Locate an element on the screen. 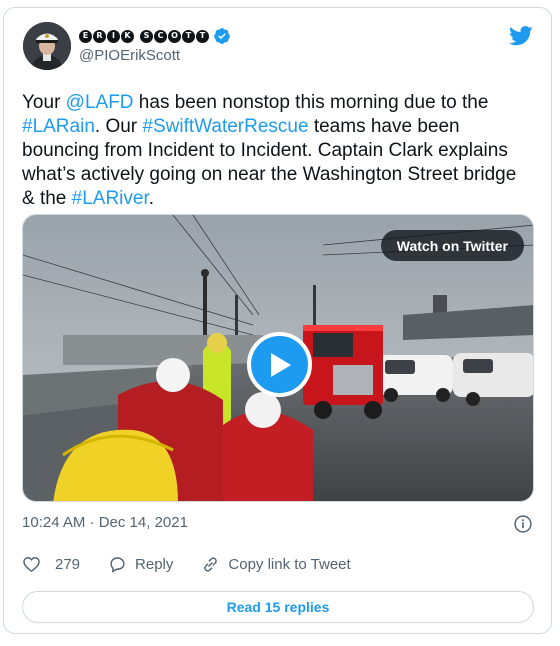 The height and width of the screenshot is (646, 560). copy-link-button: Copy link to Tweet is located at coordinates (276, 564).